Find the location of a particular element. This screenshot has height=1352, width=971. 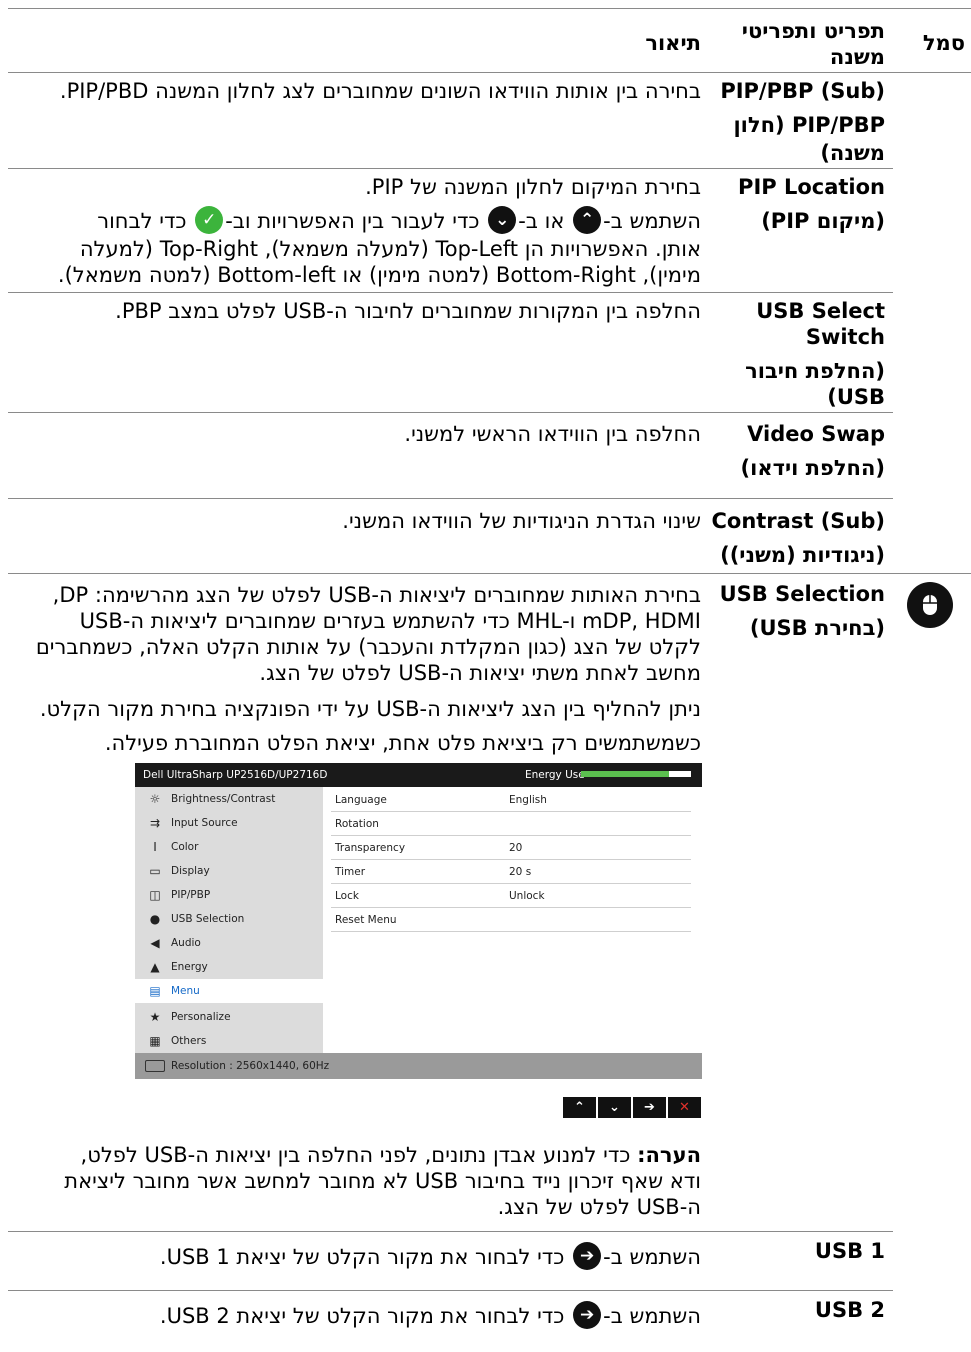

osd-menu-item-pip: ◫ PIP/PBP is located at coordinates (229, 895).